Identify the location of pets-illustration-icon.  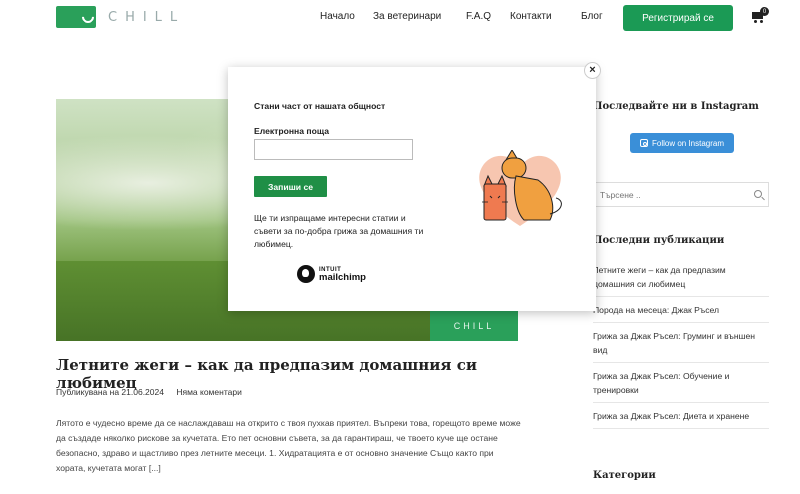
(520, 188).